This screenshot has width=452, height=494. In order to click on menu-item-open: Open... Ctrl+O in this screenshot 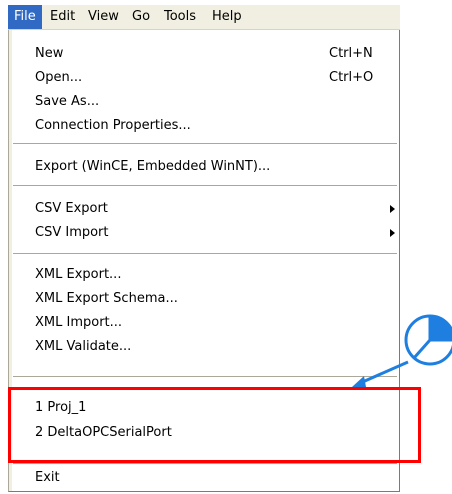, I will do `click(202, 78)`.